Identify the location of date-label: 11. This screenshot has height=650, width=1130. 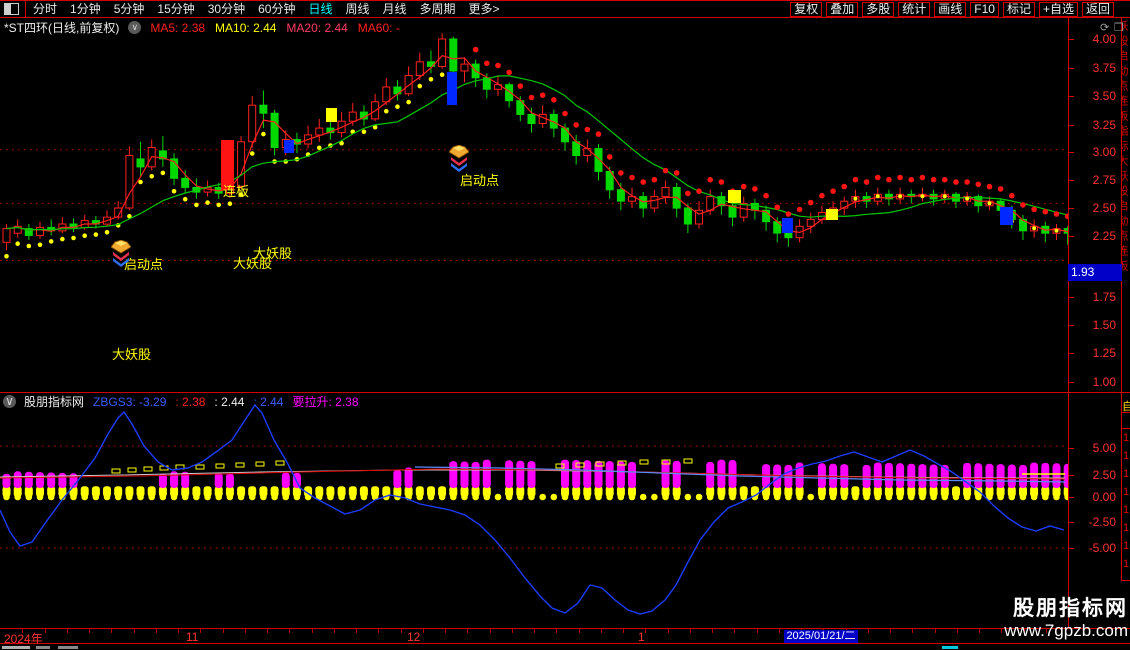
(192, 637).